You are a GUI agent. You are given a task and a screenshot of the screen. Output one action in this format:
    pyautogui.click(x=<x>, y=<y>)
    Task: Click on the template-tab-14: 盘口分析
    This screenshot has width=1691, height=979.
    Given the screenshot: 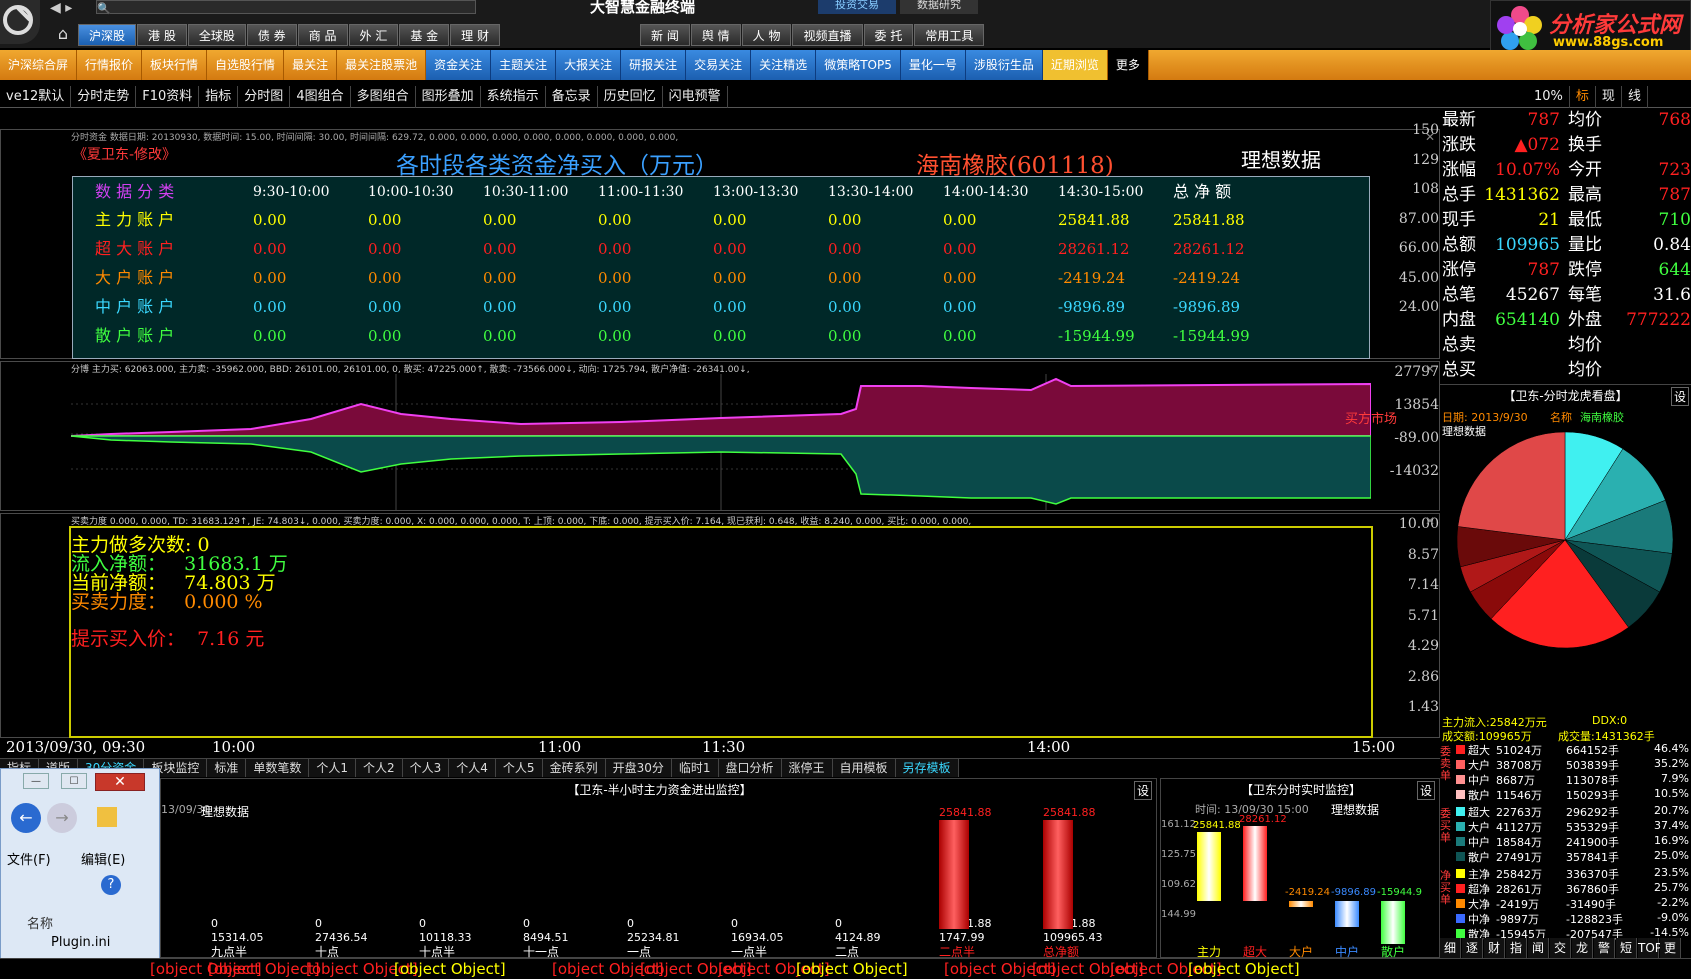 What is the action you would take?
    pyautogui.click(x=750, y=768)
    